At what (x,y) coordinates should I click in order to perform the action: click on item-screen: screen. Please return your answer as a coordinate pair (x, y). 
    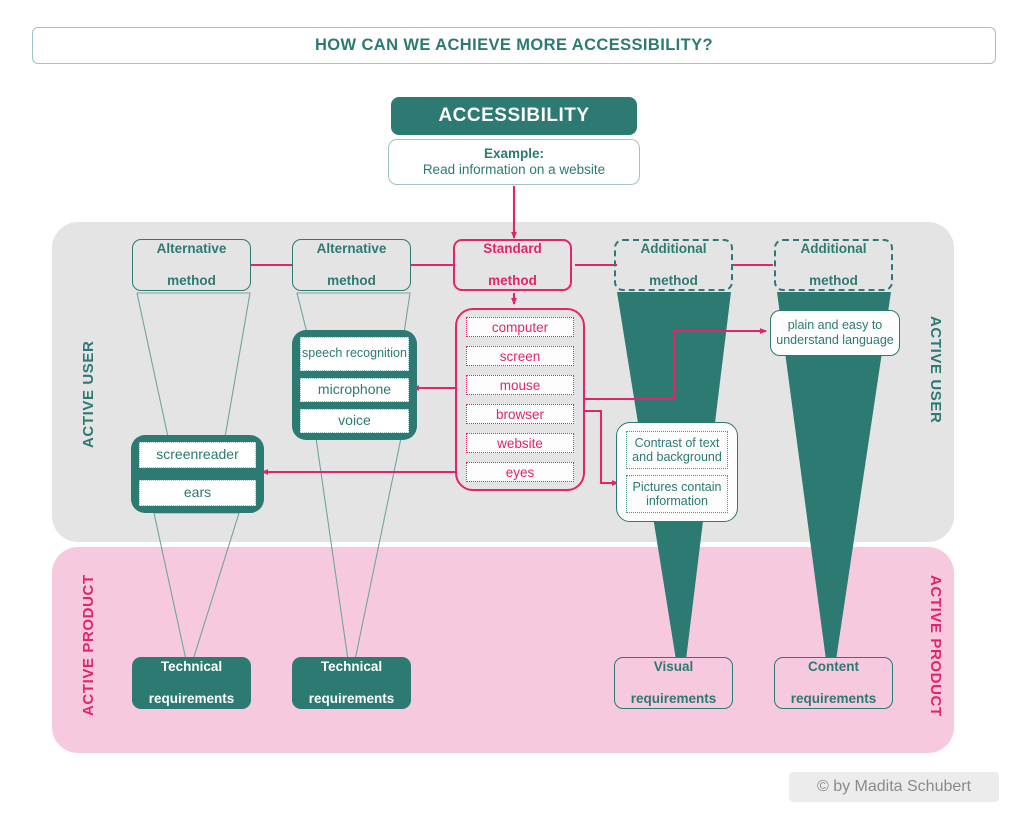
    Looking at the image, I should click on (520, 356).